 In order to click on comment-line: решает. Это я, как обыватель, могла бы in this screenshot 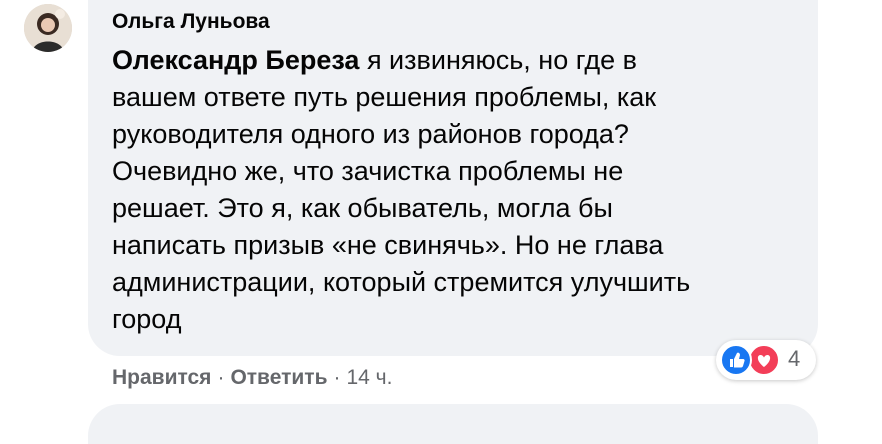, I will do `click(362, 208)`.